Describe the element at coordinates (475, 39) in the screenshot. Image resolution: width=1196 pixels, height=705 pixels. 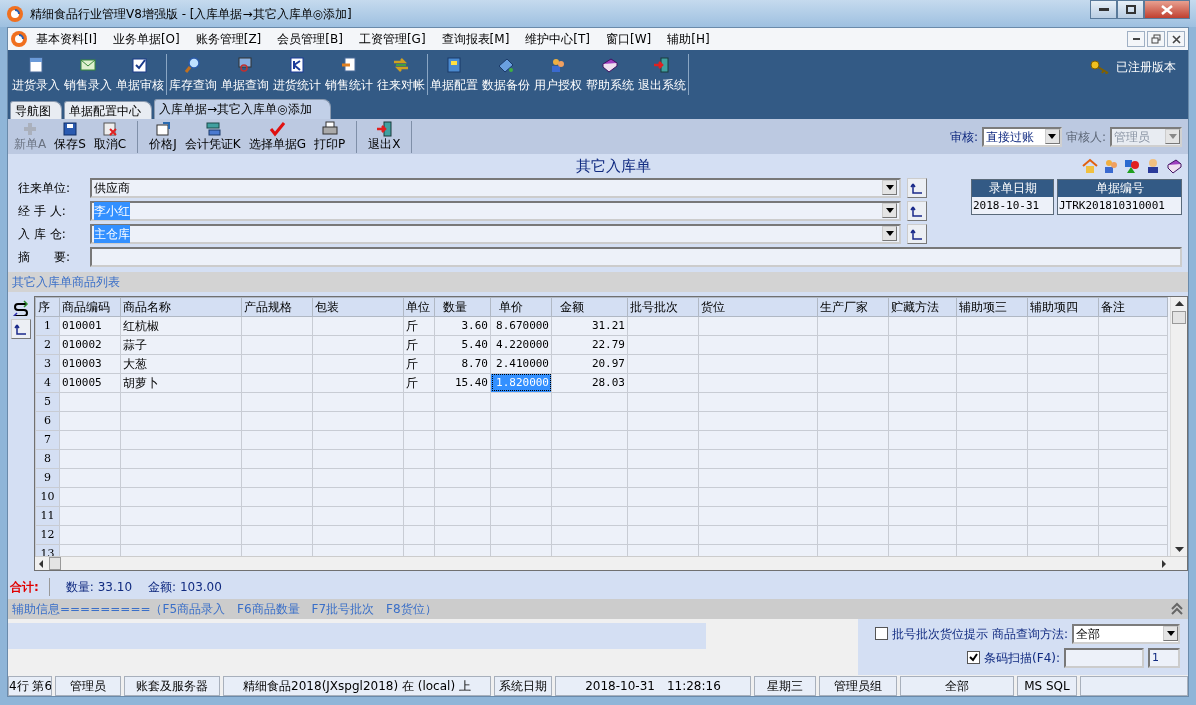
I see `menu-item: 查询报表[M]` at that location.